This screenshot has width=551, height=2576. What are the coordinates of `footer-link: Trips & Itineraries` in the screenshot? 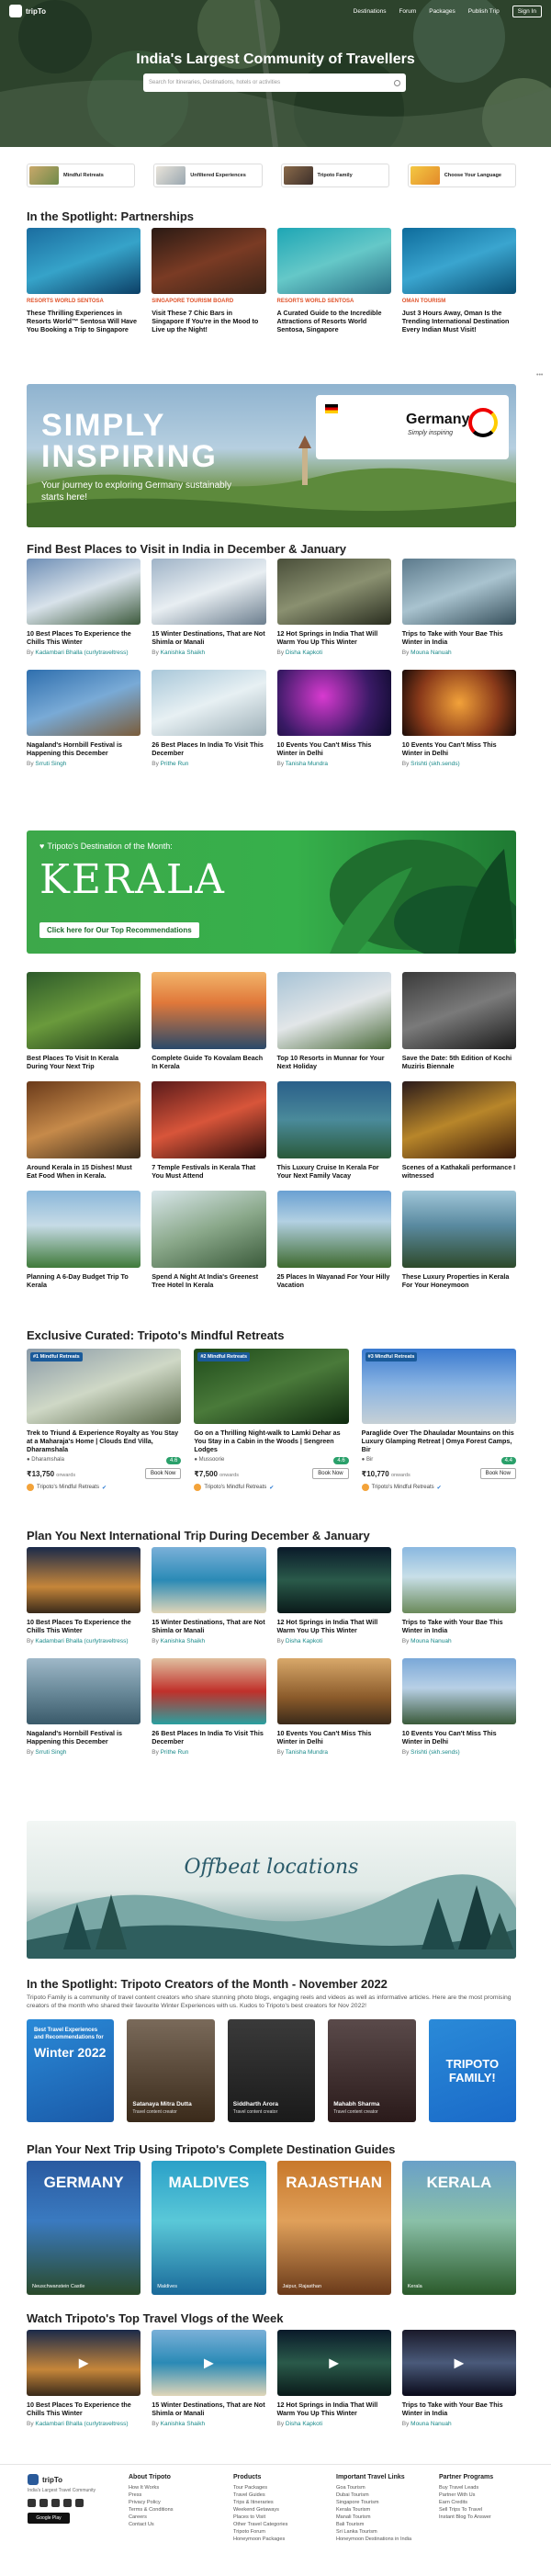 It's located at (260, 2502).